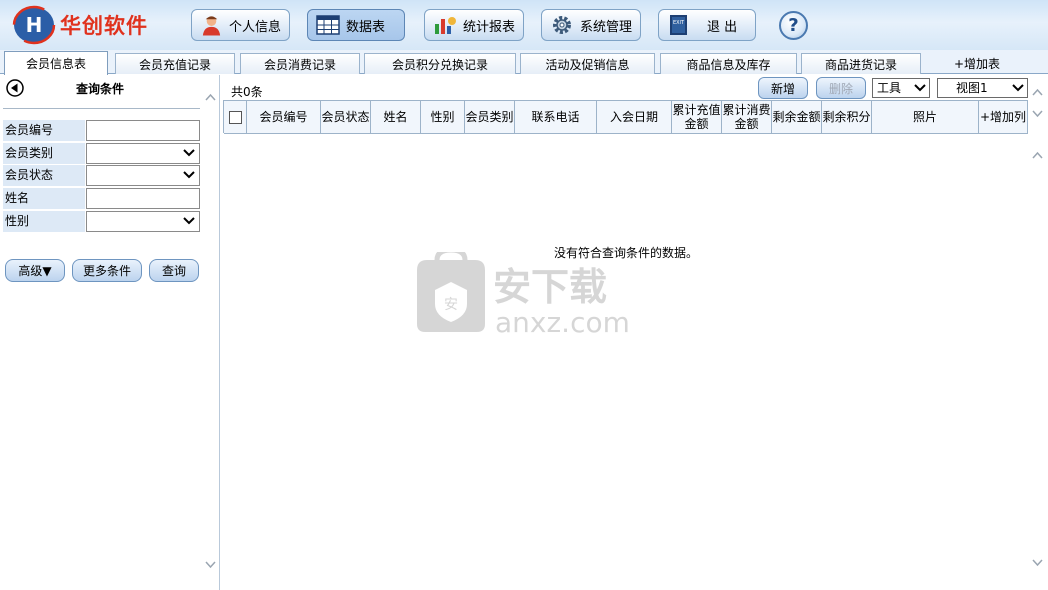 The width and height of the screenshot is (1048, 590). Describe the element at coordinates (143, 153) in the screenshot. I see `member-type-select` at that location.